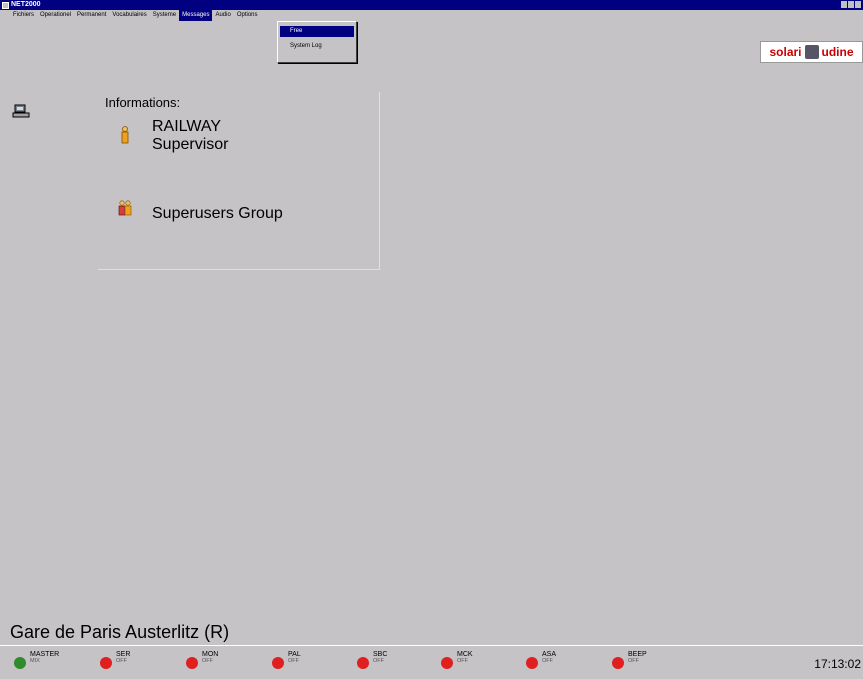  What do you see at coordinates (247, 15) in the screenshot?
I see `menu-options: Options` at bounding box center [247, 15].